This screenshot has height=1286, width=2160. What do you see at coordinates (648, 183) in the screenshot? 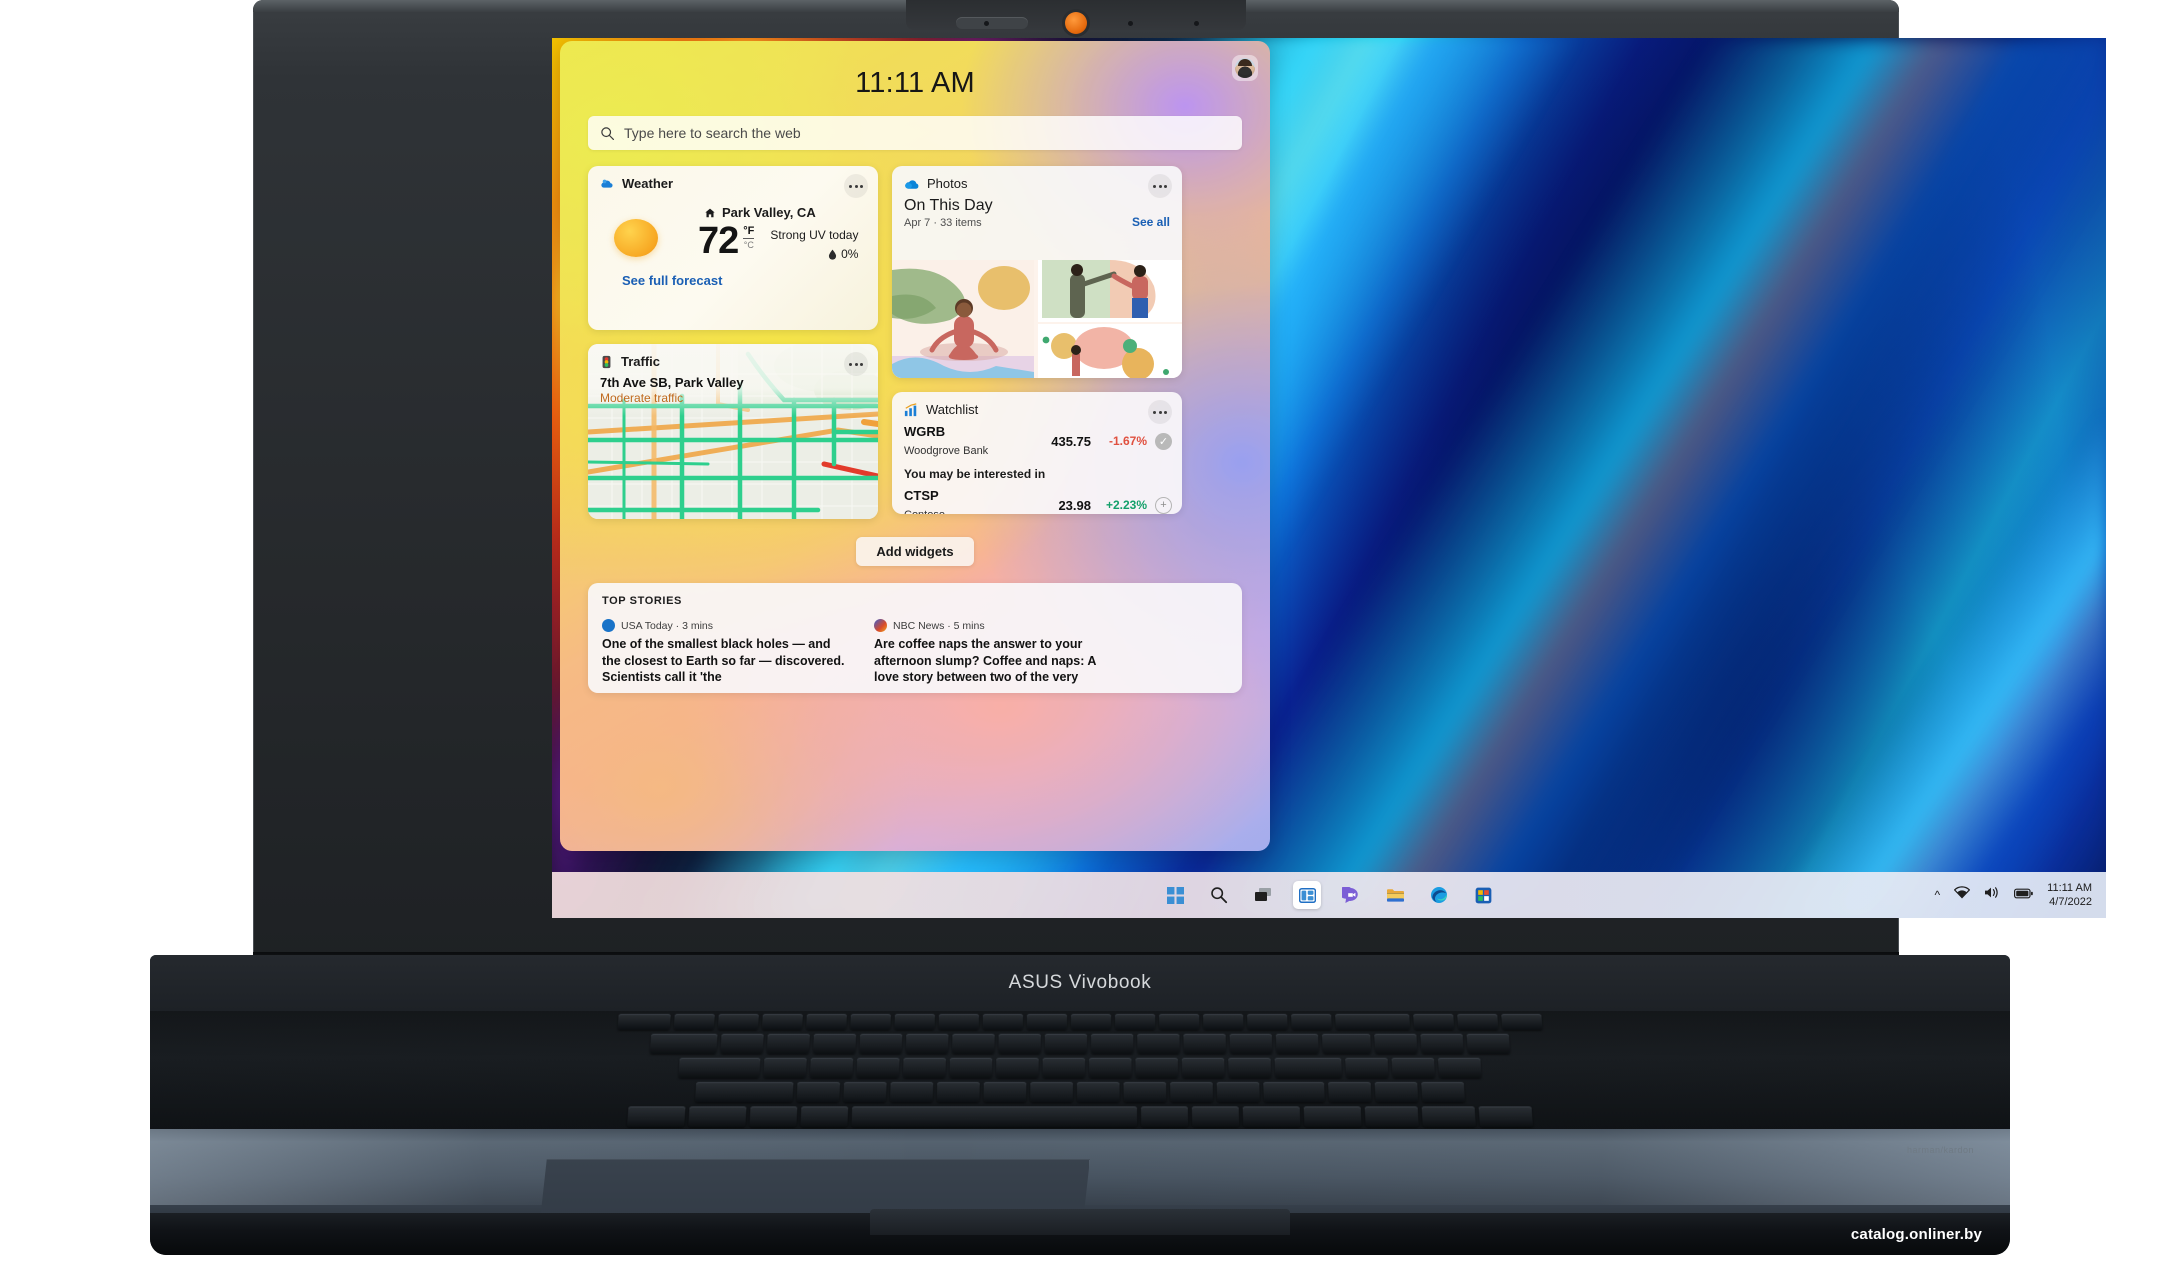
I see `weather-widget-title: Weather` at bounding box center [648, 183].